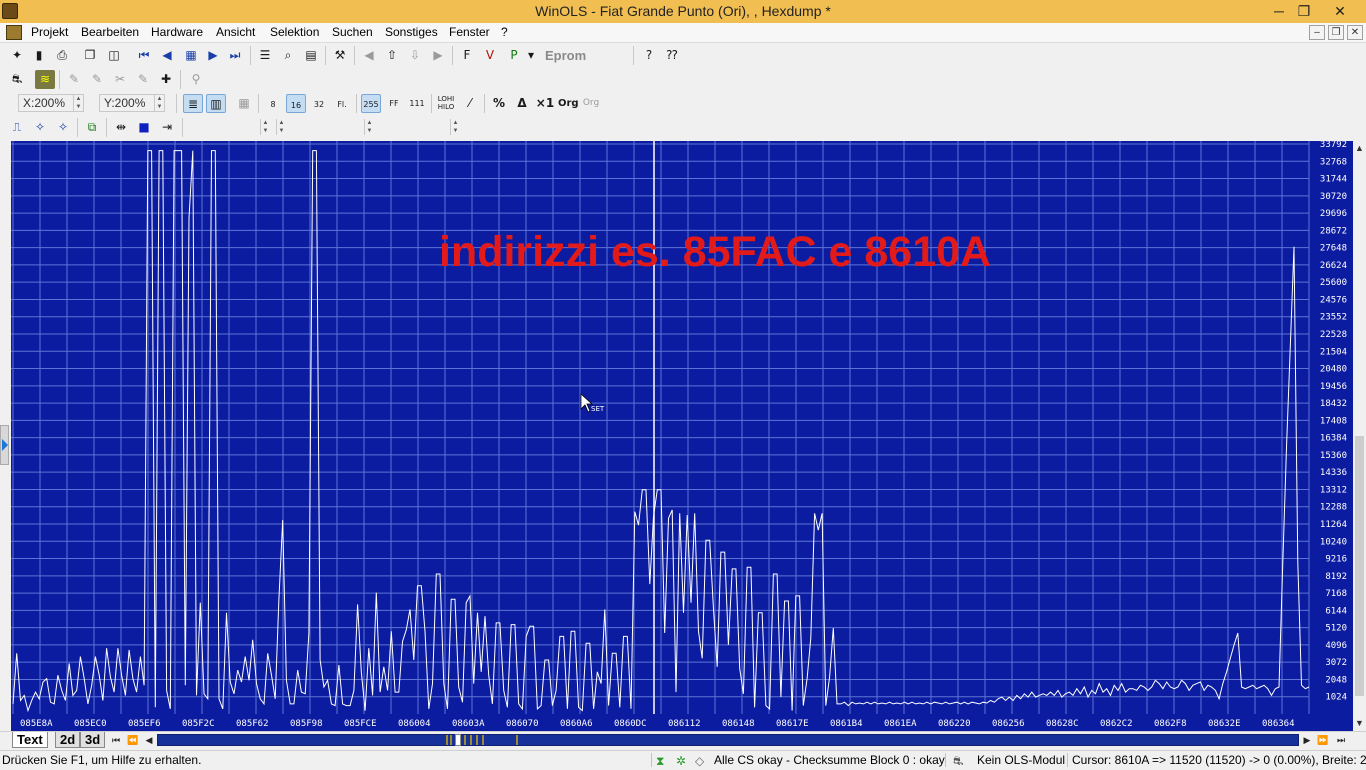 This screenshot has width=1366, height=770. What do you see at coordinates (216, 103) in the screenshot?
I see `view-bars-icon: ▥` at bounding box center [216, 103].